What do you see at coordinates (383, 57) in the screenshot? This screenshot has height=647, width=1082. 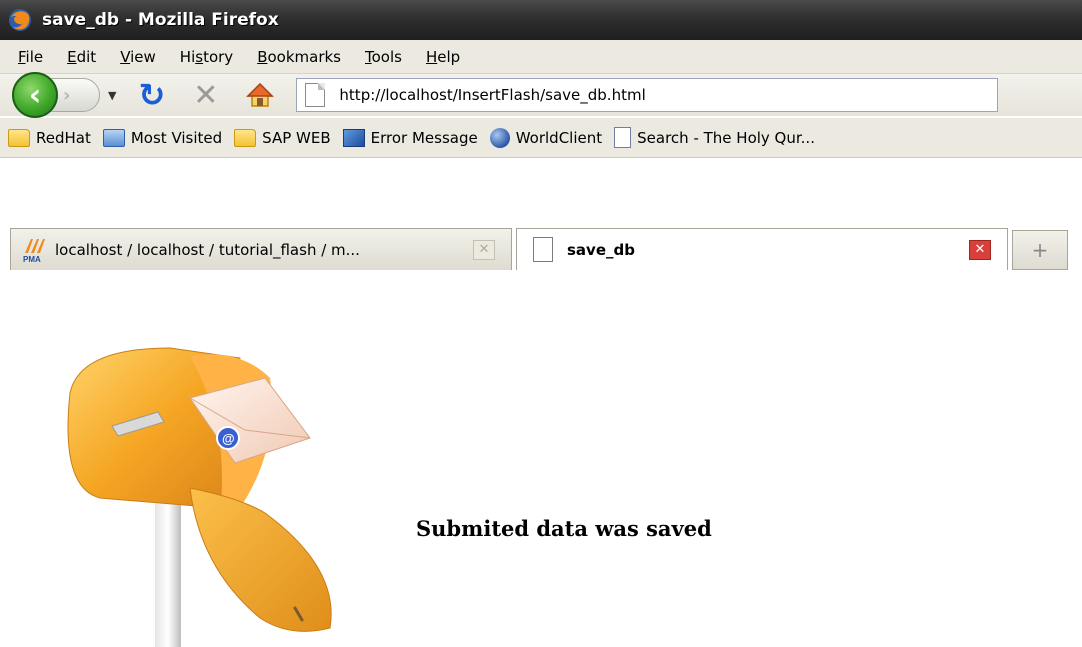 I see `menu-tools: Tools` at bounding box center [383, 57].